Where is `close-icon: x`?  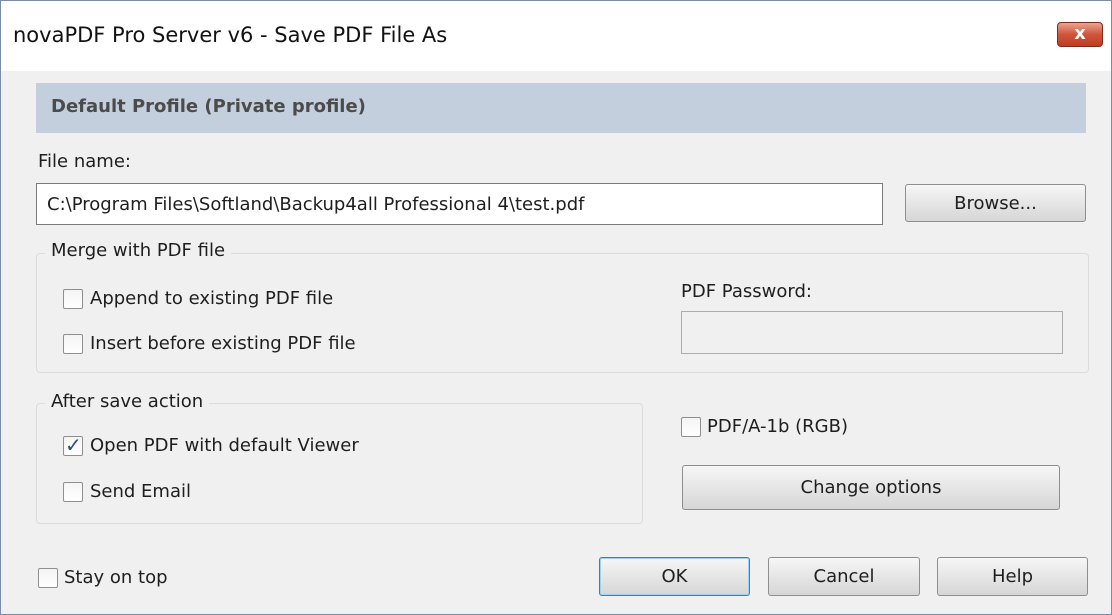 close-icon: x is located at coordinates (1080, 33).